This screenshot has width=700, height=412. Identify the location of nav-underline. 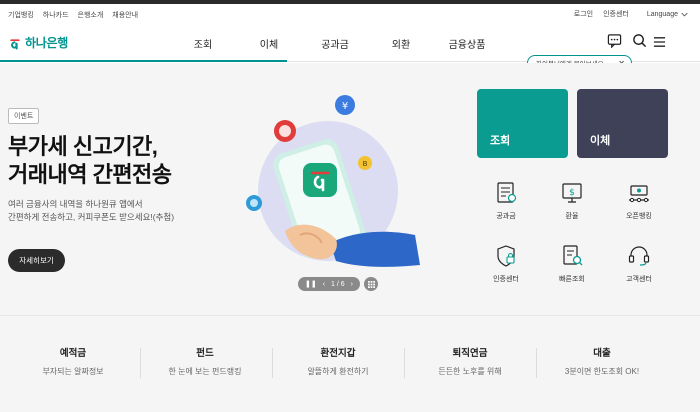
(143, 61).